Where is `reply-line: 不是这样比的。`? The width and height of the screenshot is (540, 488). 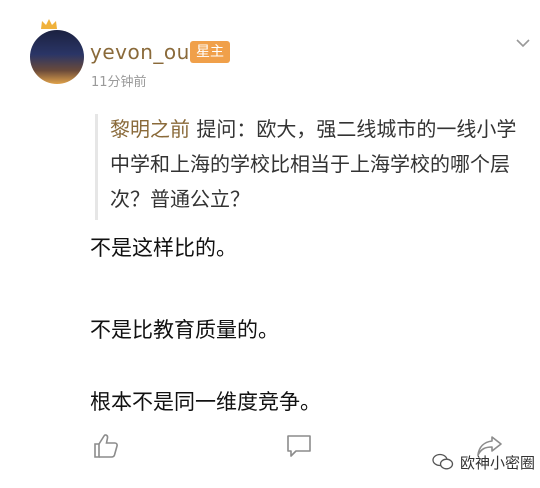
reply-line: 不是这样比的。 is located at coordinates (163, 248).